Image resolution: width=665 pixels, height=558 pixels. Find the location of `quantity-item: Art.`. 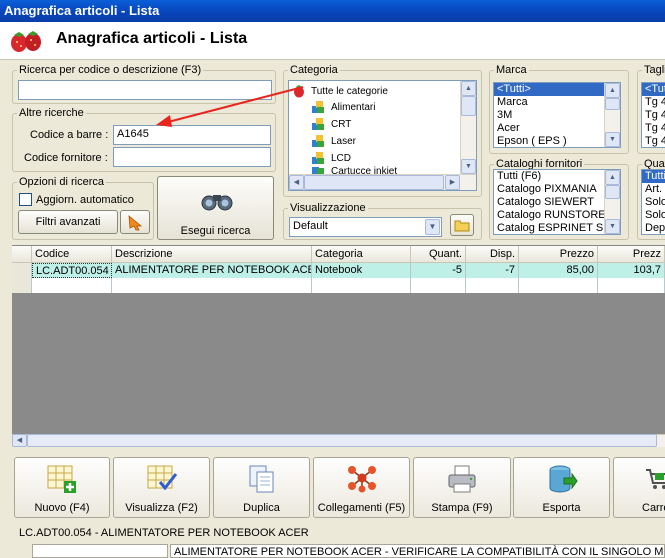

quantity-item: Art. is located at coordinates (653, 189).